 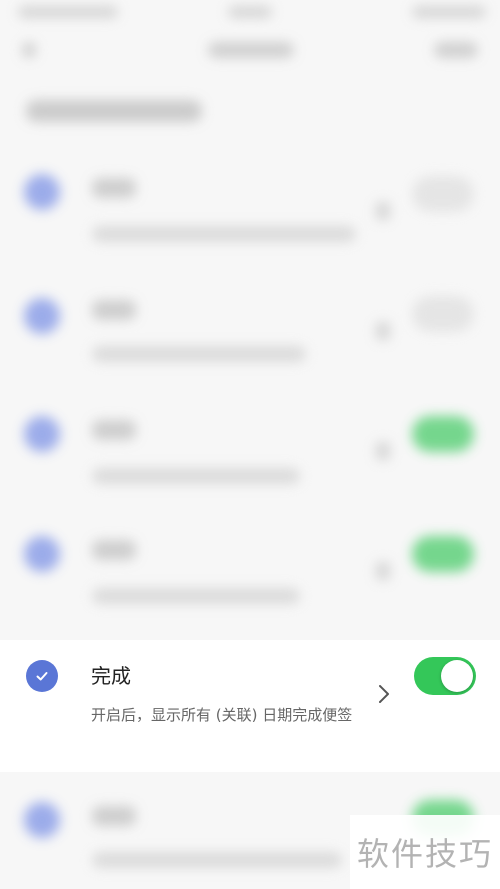 I want to click on setting-title: 完成, so click(x=111, y=676).